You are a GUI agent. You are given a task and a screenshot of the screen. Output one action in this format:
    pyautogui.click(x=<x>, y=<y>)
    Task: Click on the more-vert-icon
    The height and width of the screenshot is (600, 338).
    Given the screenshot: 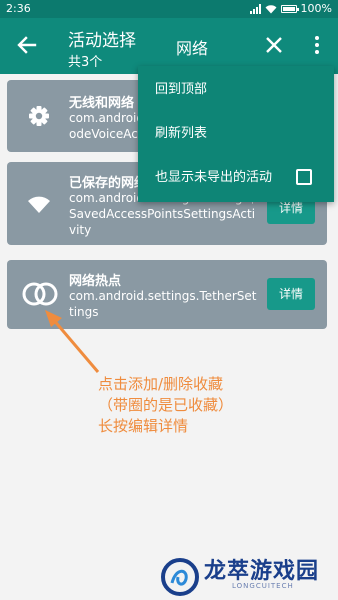 What is the action you would take?
    pyautogui.click(x=317, y=45)
    